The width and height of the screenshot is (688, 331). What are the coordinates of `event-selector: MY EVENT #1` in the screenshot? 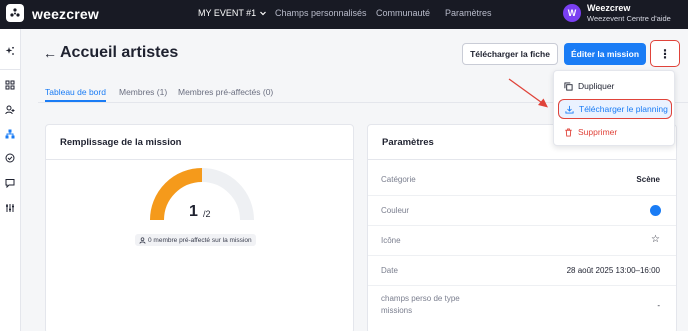 It's located at (232, 13).